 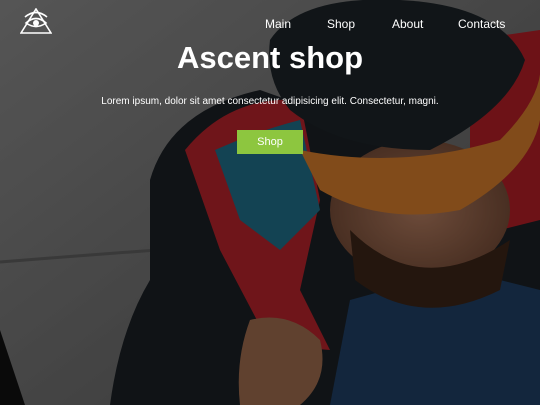 I want to click on hero-title: Ascent shop, so click(x=270, y=57).